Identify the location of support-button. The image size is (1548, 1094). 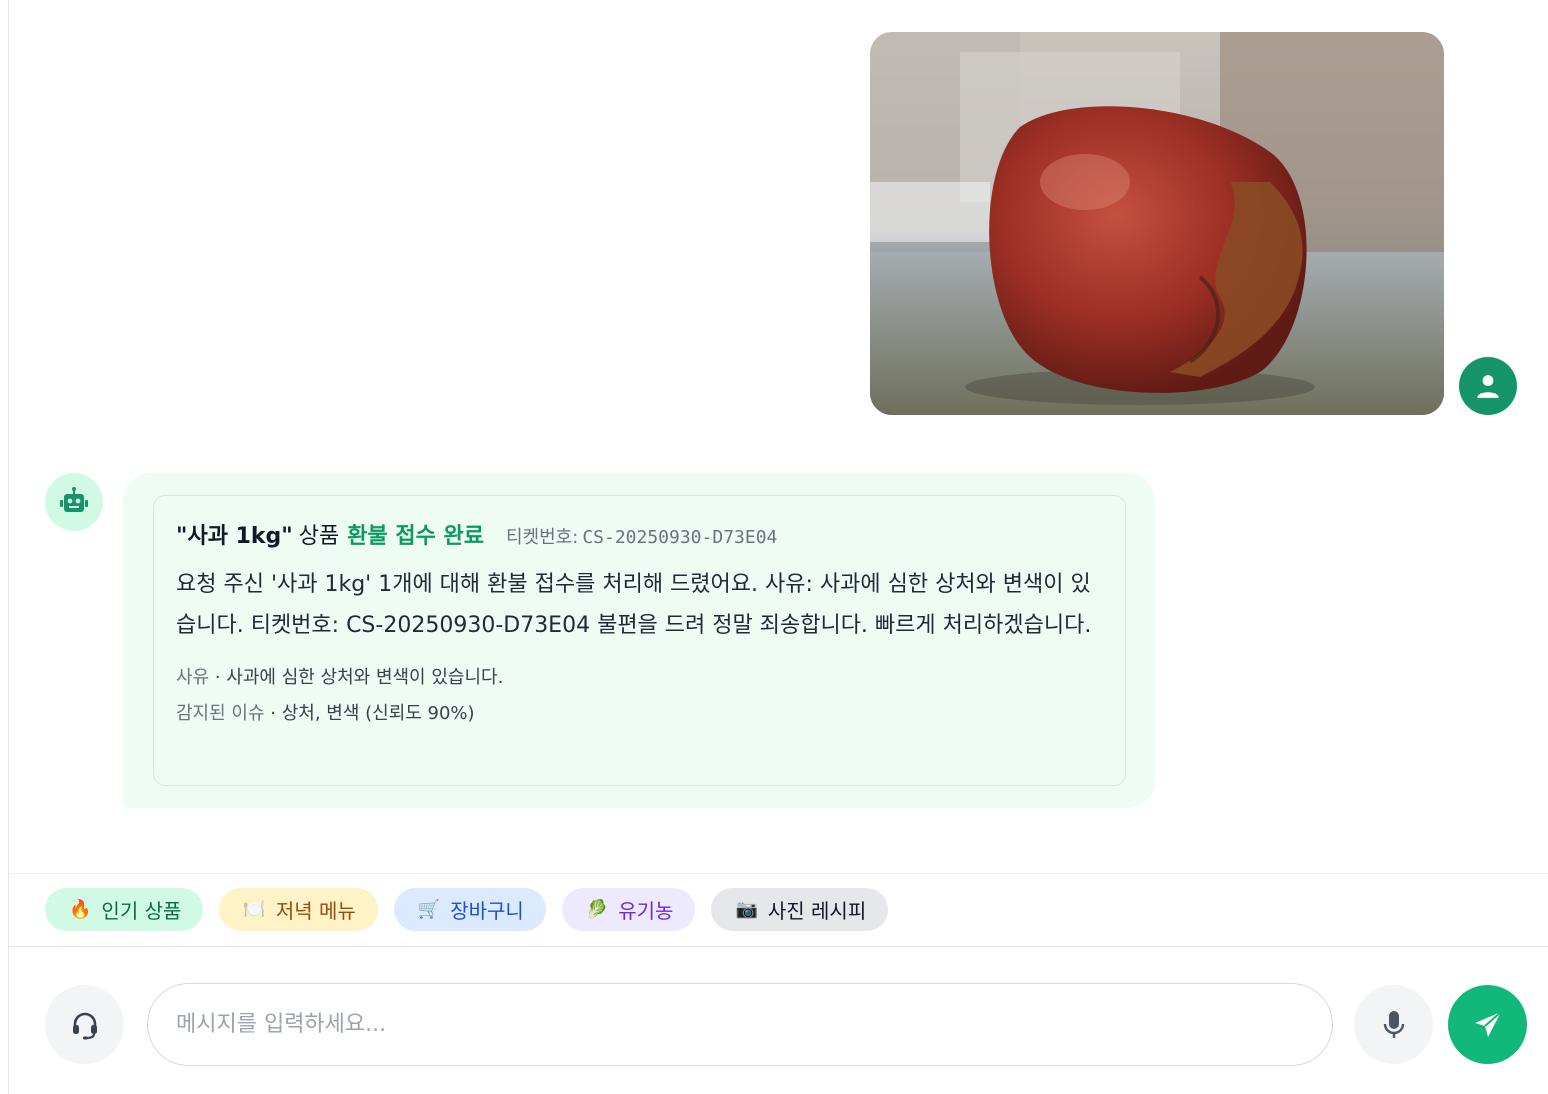
(84, 1024).